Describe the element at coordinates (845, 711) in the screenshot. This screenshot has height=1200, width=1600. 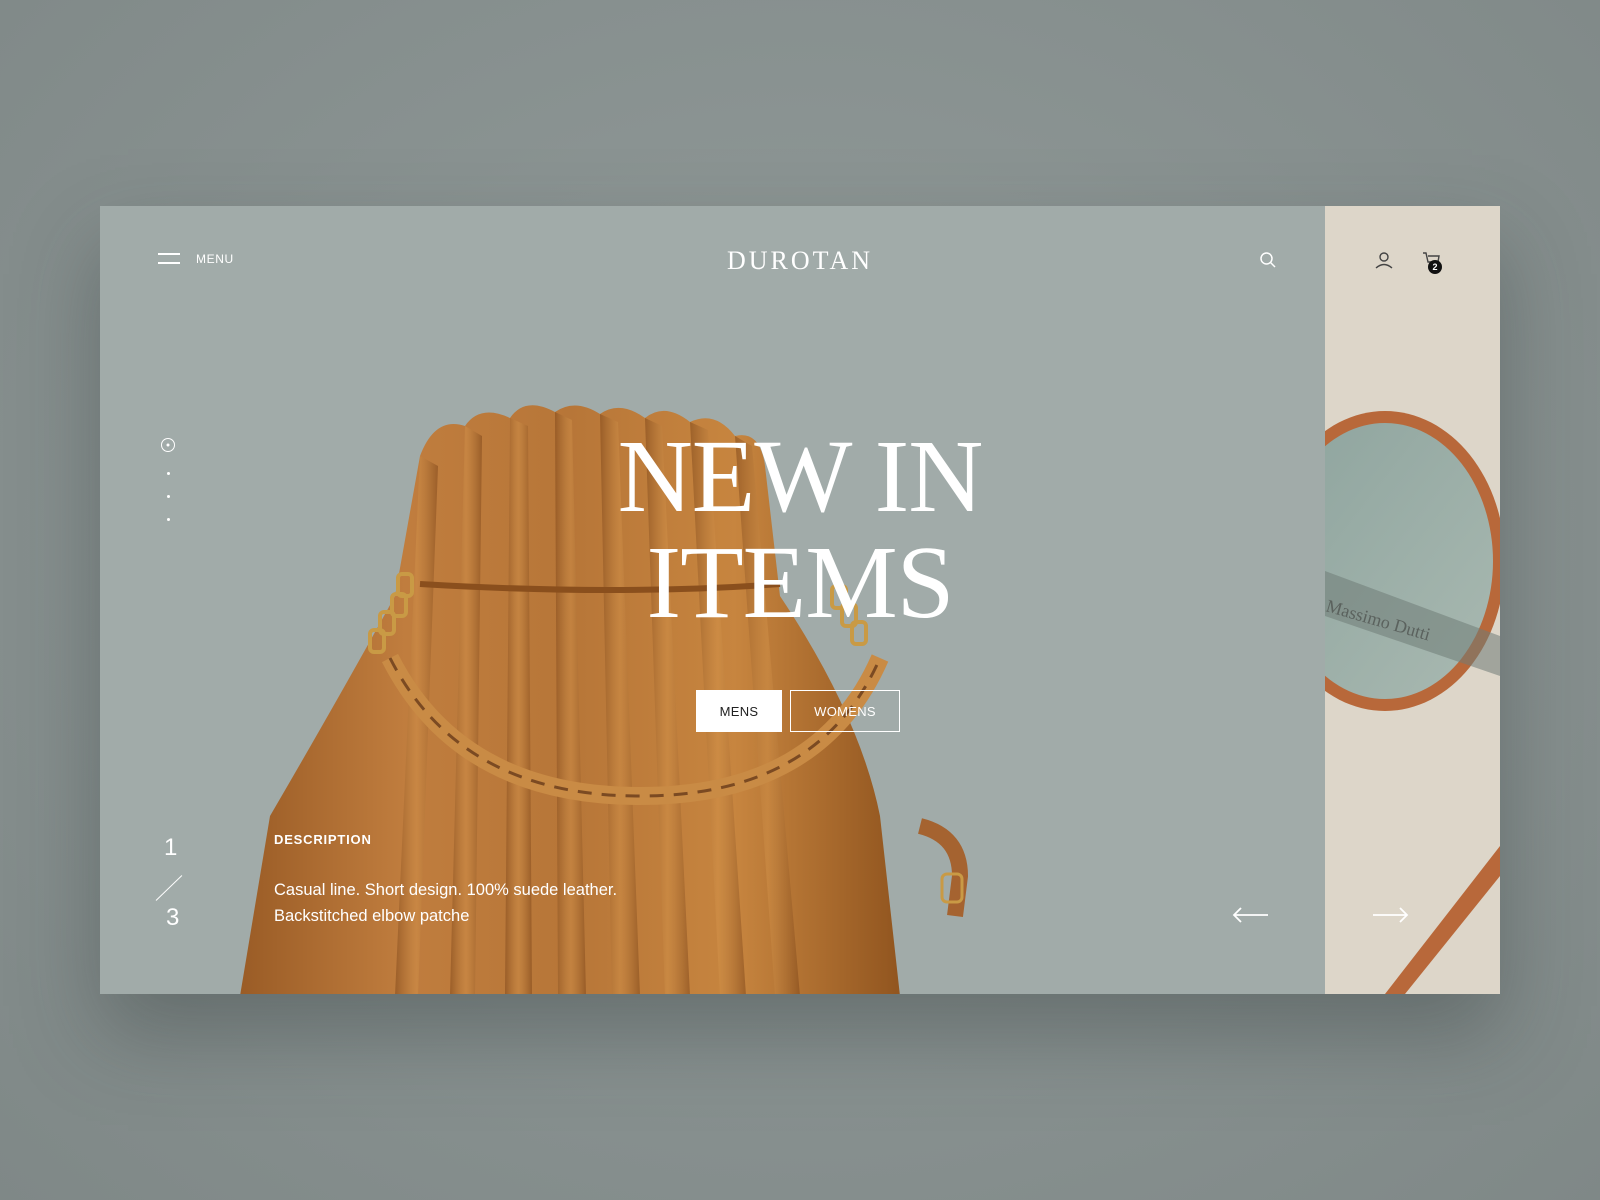
I see `womens-button: WOMENS` at that location.